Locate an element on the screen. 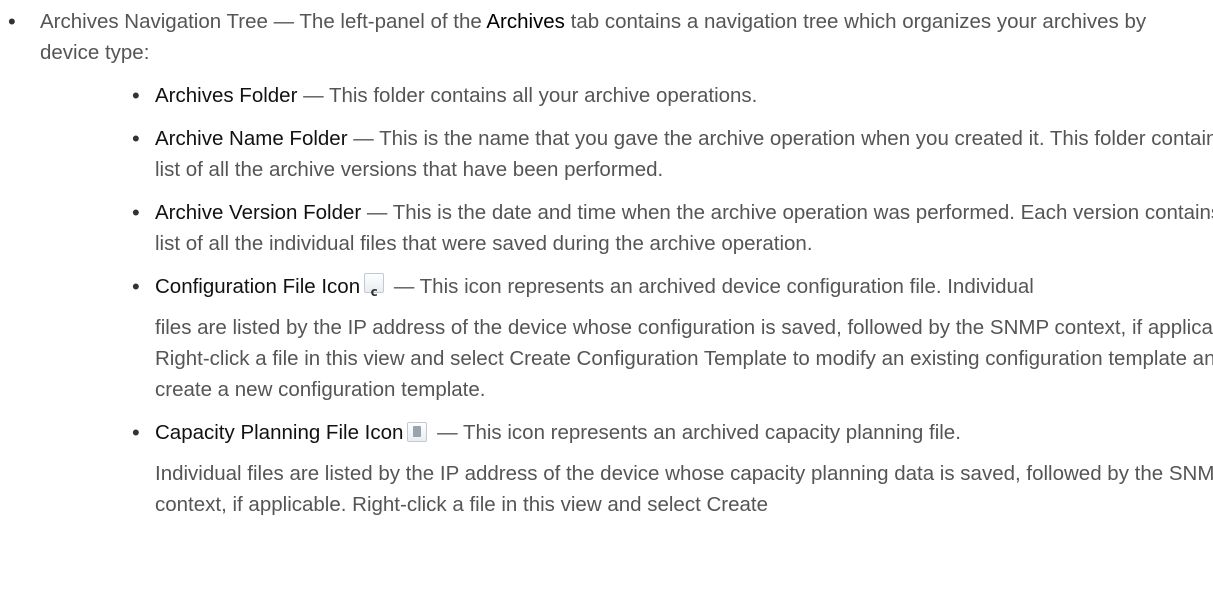 This screenshot has width=1213, height=599. intro-text-before: — The left-panel of the is located at coordinates (377, 21).